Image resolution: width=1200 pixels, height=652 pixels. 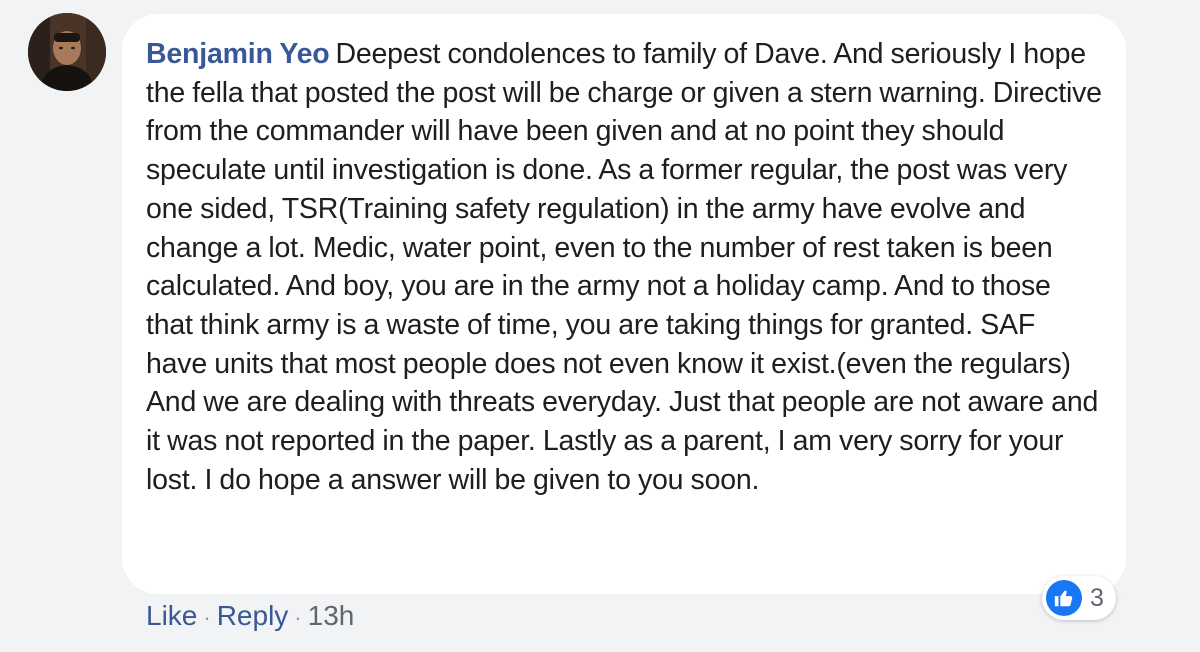 What do you see at coordinates (253, 615) in the screenshot?
I see `reply-button: Reply` at bounding box center [253, 615].